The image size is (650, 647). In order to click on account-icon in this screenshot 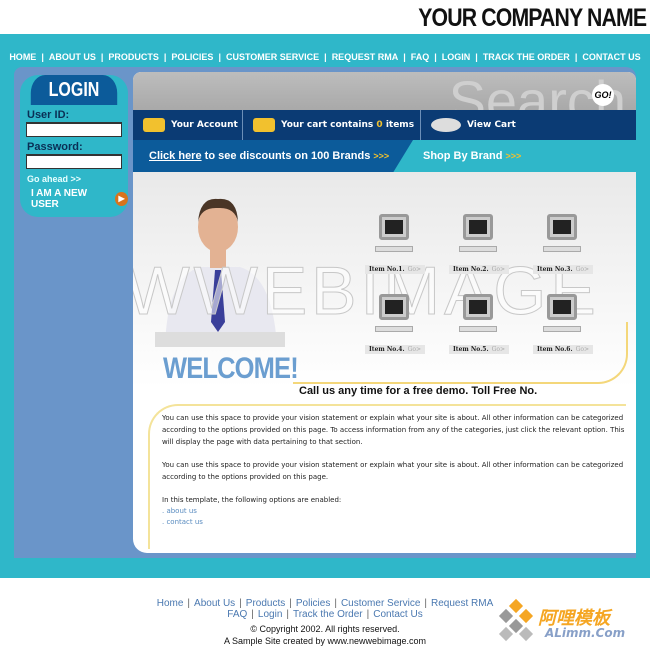, I will do `click(154, 125)`.